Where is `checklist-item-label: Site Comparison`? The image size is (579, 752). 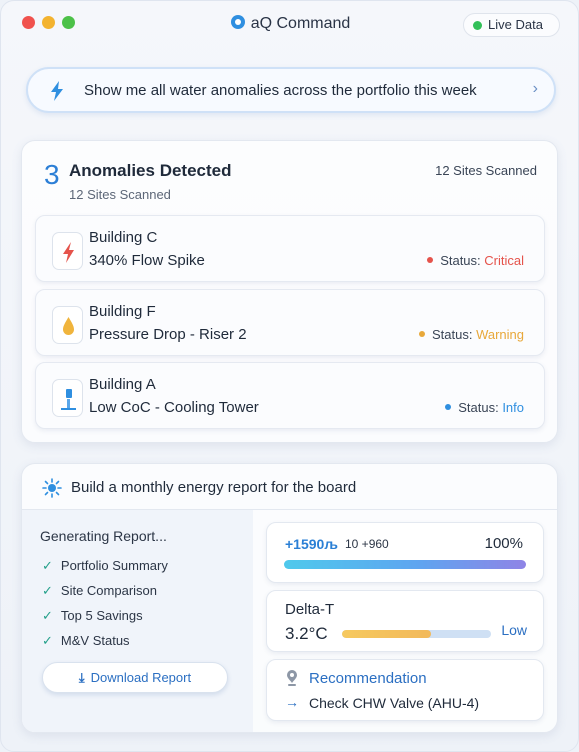
checklist-item-label: Site Comparison is located at coordinates (109, 590).